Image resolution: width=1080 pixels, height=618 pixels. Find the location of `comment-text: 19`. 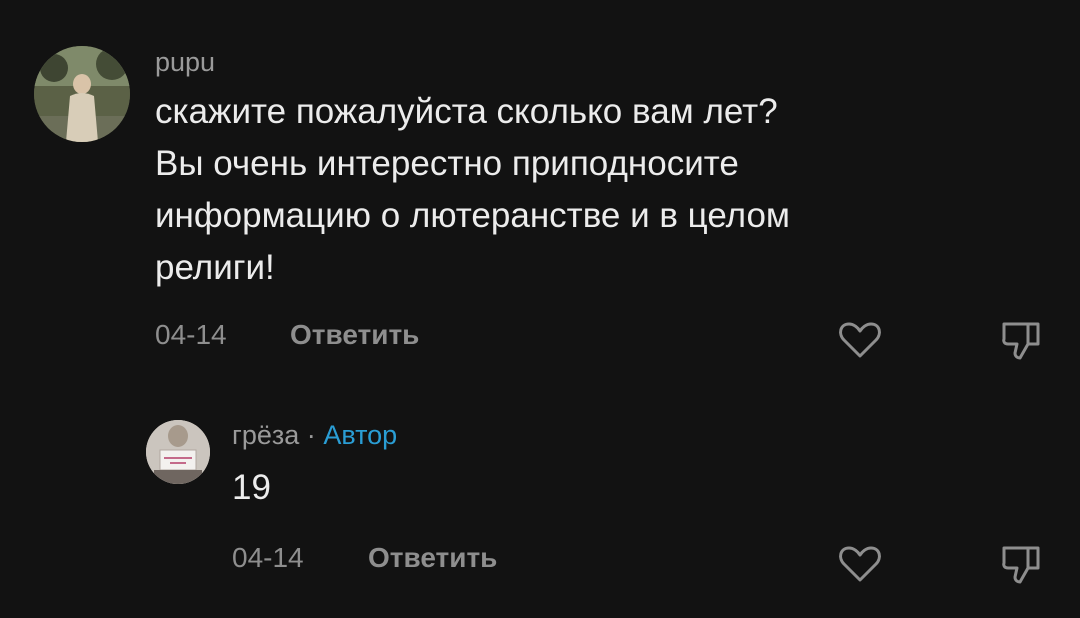

comment-text: 19 is located at coordinates (251, 487).